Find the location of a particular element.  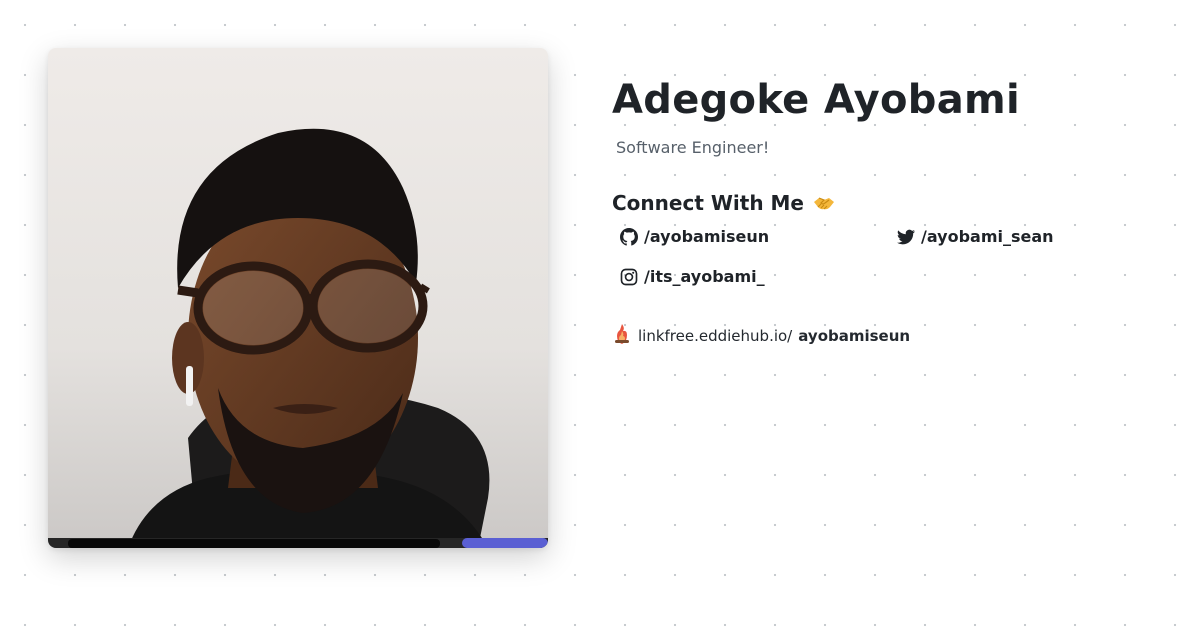

instagram-link: /its_ayobami_ is located at coordinates (692, 276).